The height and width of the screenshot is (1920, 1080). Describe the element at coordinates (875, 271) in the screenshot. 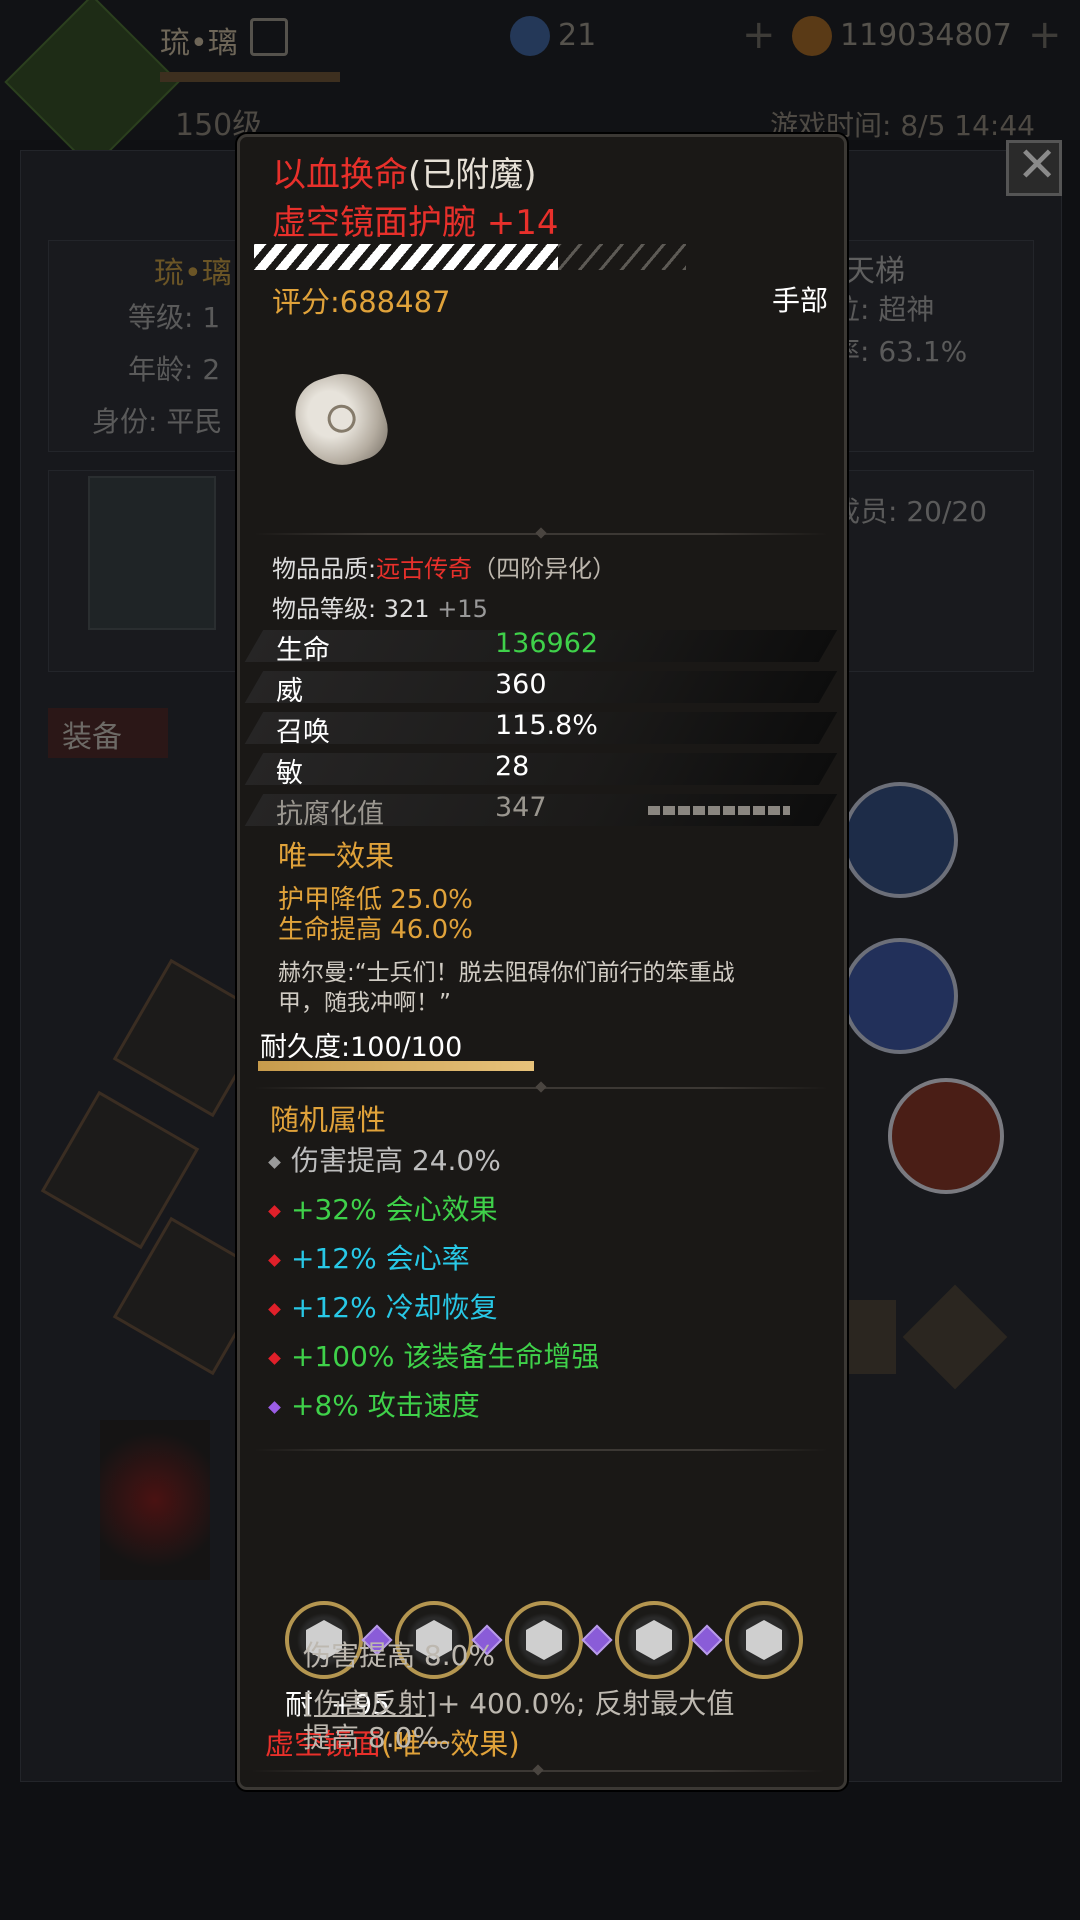

I see `ladder-label: 天梯` at that location.